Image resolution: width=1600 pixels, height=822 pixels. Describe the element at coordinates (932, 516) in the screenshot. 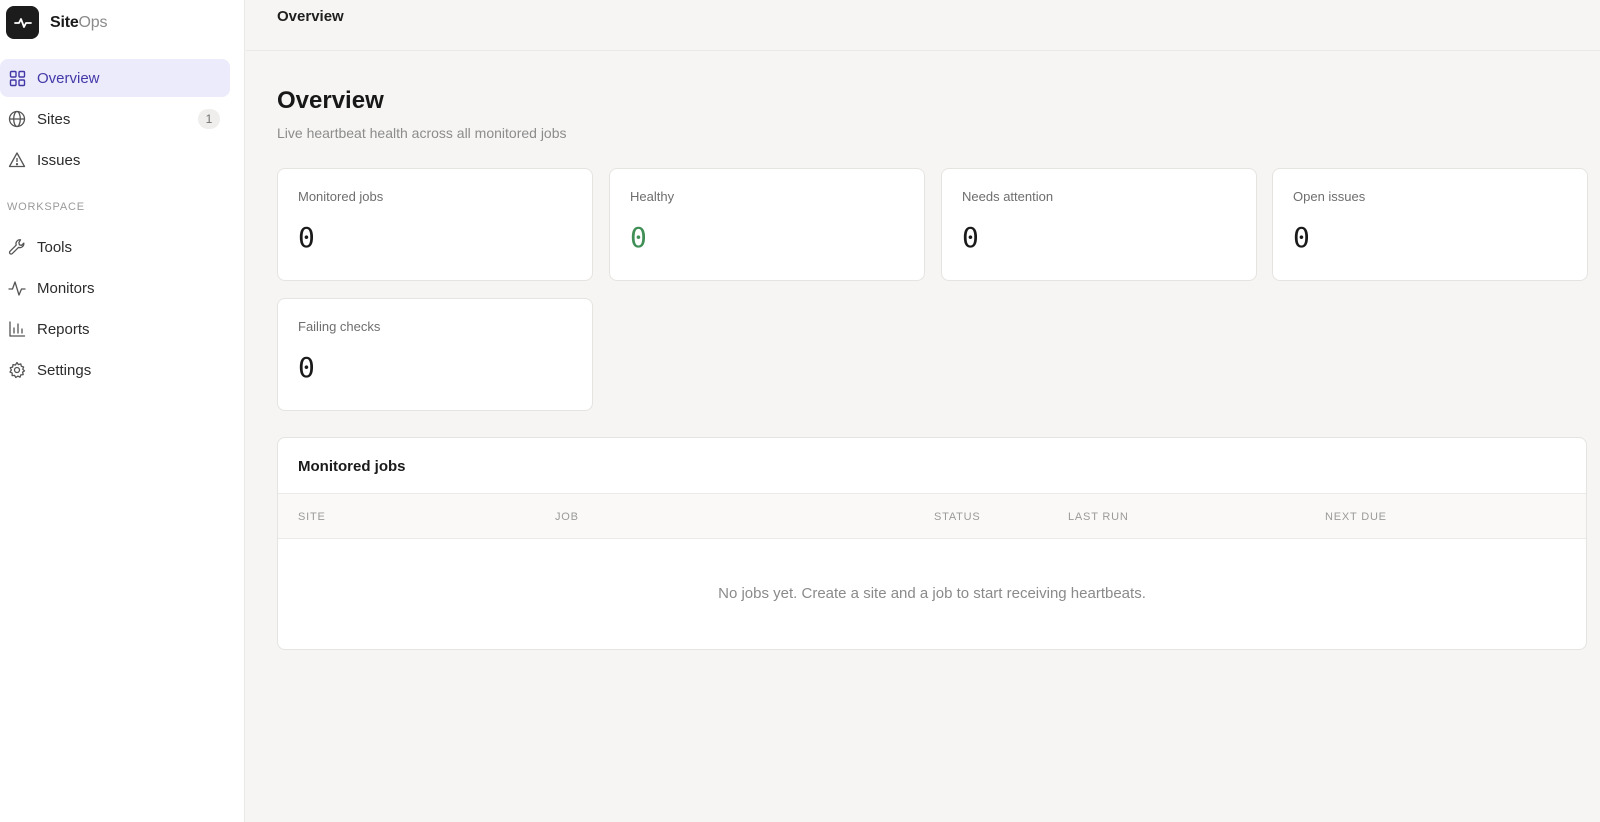

I see `table-header: SITE JOB STATUS LAST RUN NEXT DUE` at that location.